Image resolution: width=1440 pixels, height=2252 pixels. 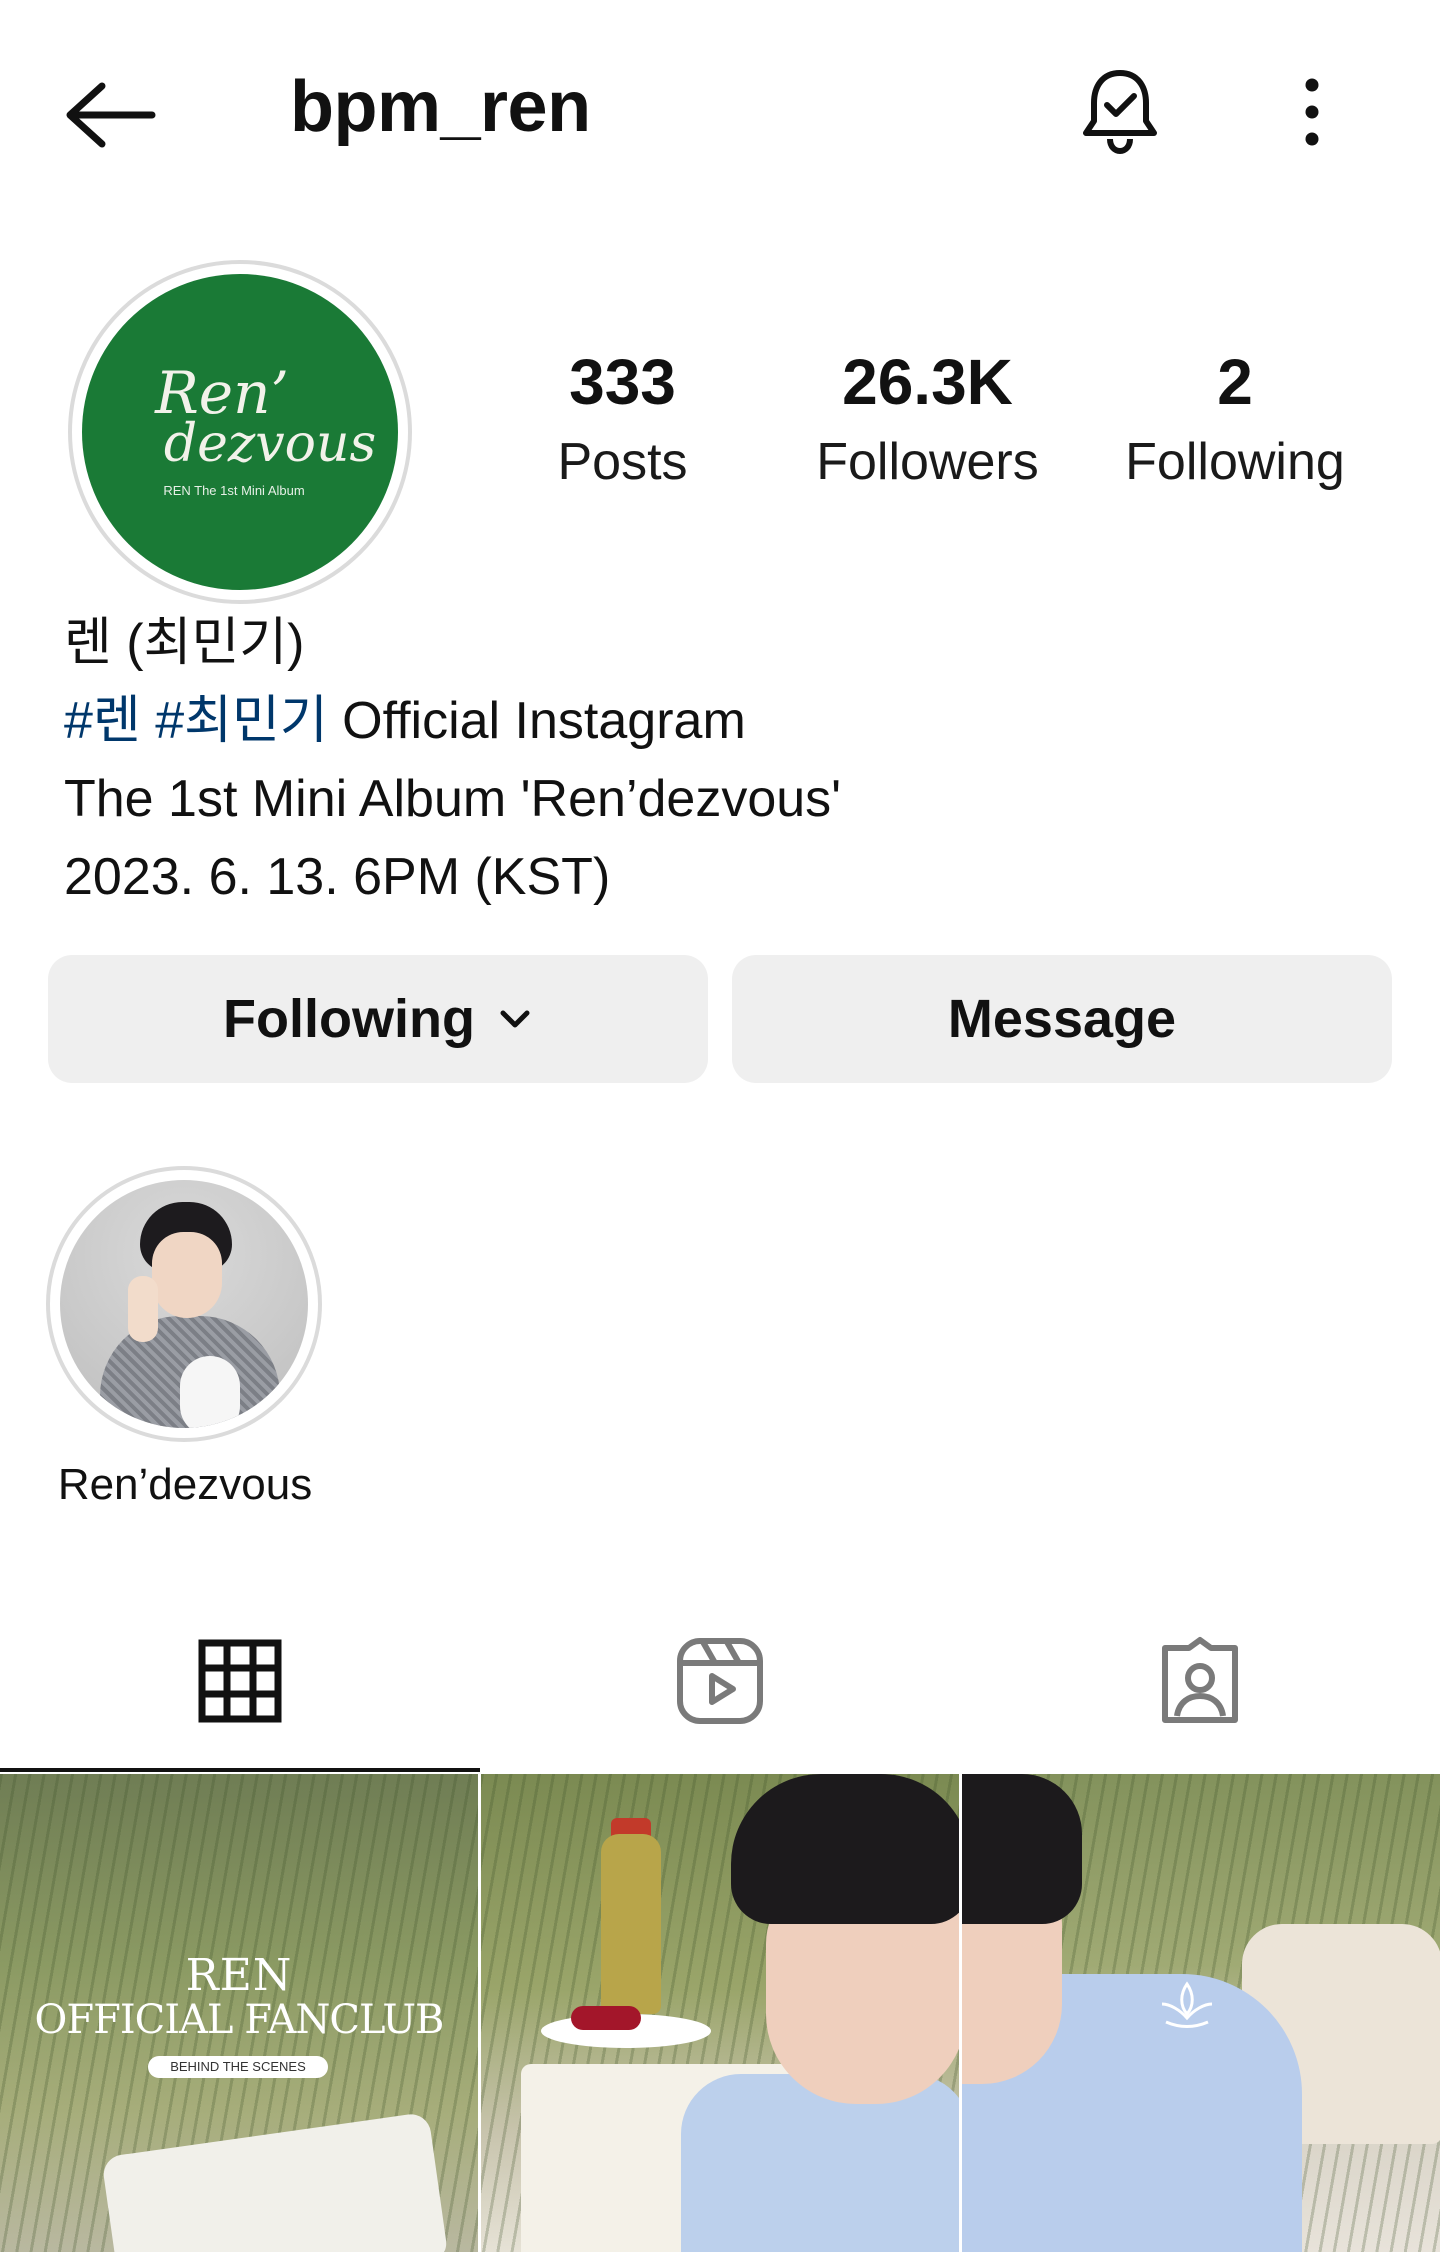 I want to click on profile-avatar: Ren’ dezvous REN The 1st Mini Album, so click(x=240, y=432).